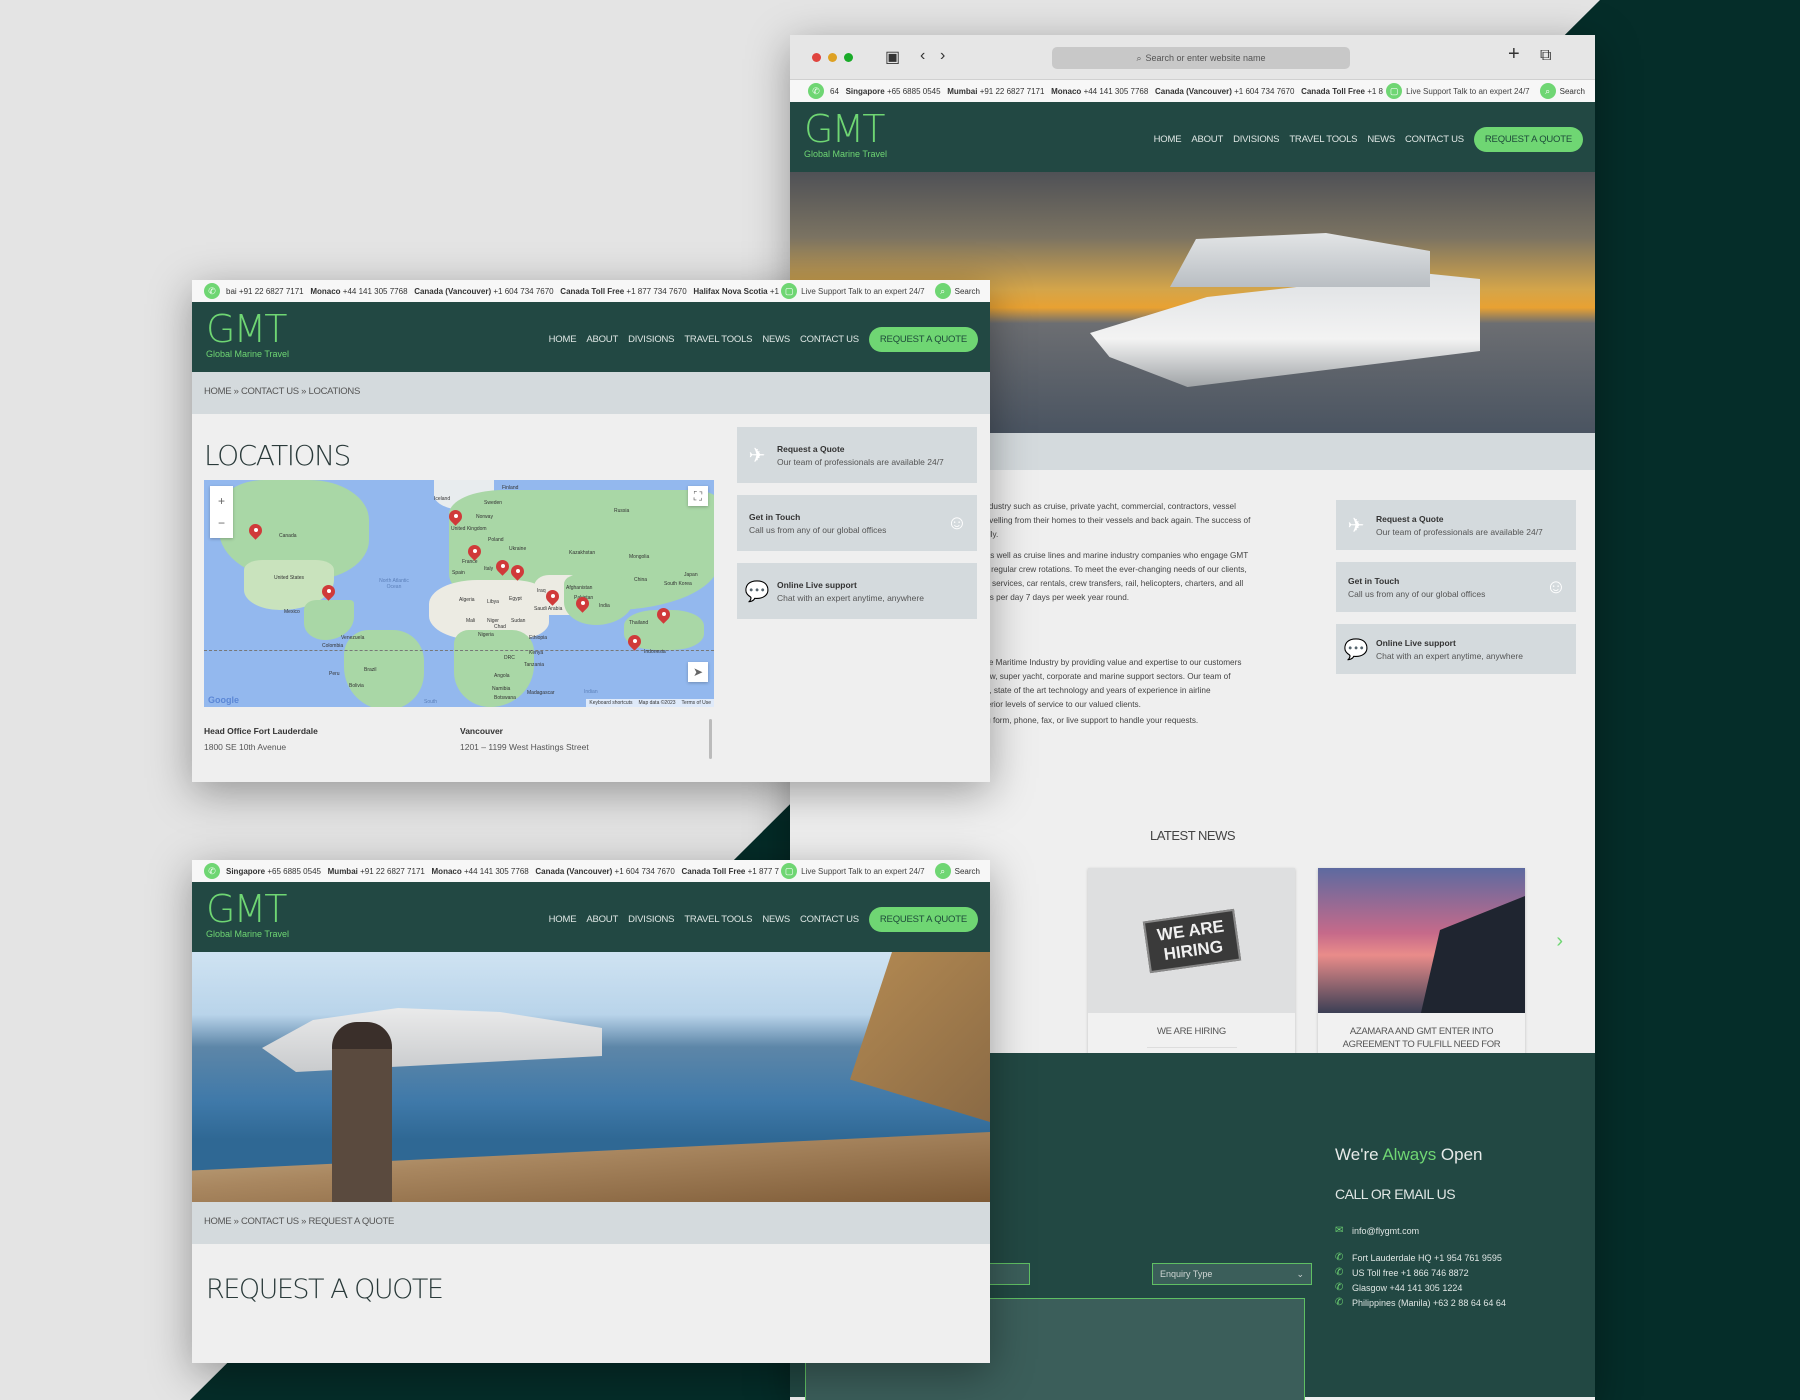  Describe the element at coordinates (623, 291) in the screenshot. I see `ticker-item: Canada Toll Free +1 877 734 7670` at that location.